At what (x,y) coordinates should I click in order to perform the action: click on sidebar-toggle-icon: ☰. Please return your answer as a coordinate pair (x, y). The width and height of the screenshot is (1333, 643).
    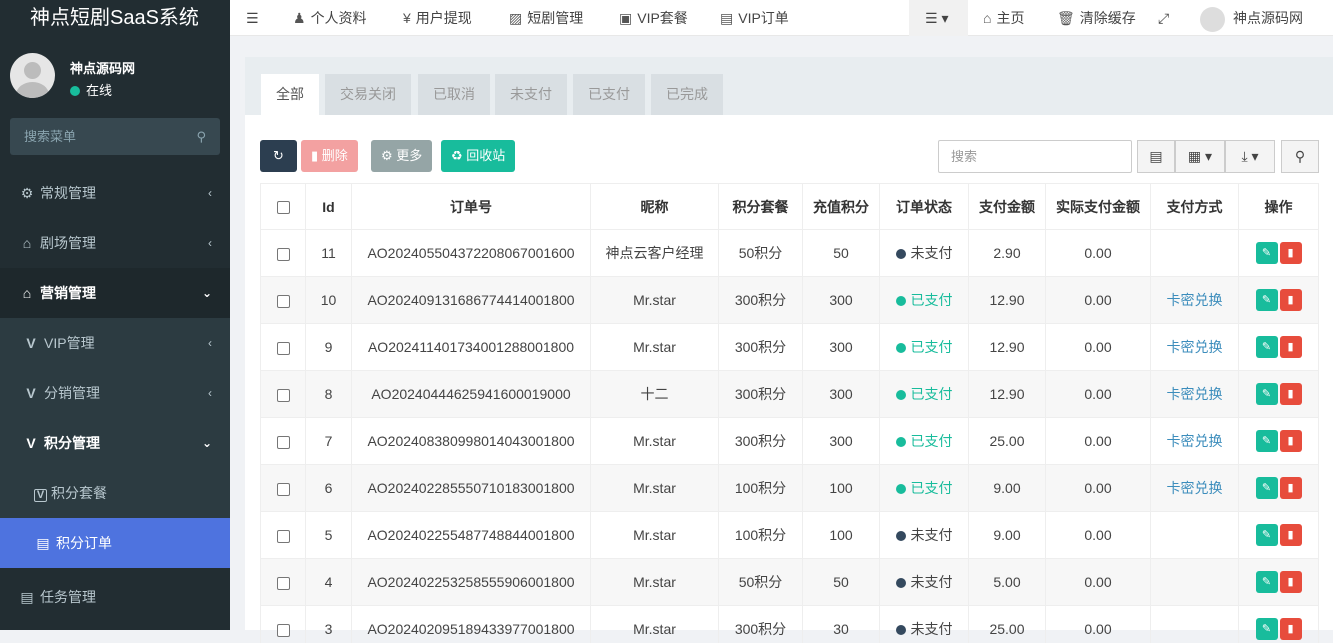
    Looking at the image, I should click on (252, 18).